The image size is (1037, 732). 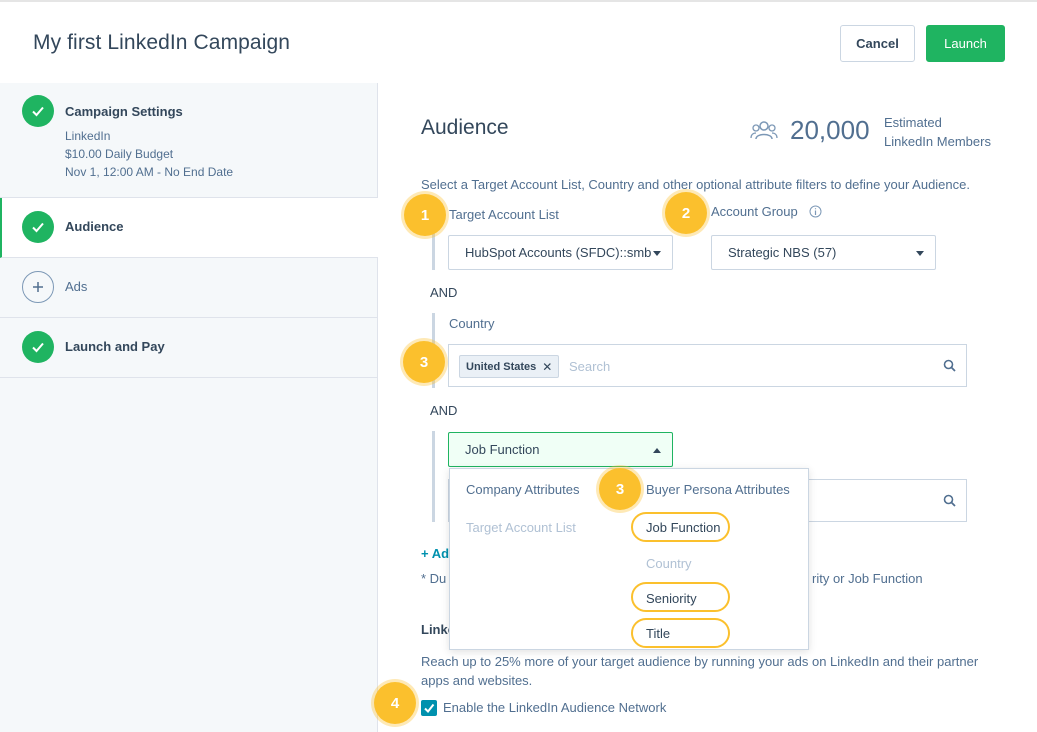 What do you see at coordinates (937, 132) in the screenshot?
I see `estimated-members-label: Estimated LinkedIn Members` at bounding box center [937, 132].